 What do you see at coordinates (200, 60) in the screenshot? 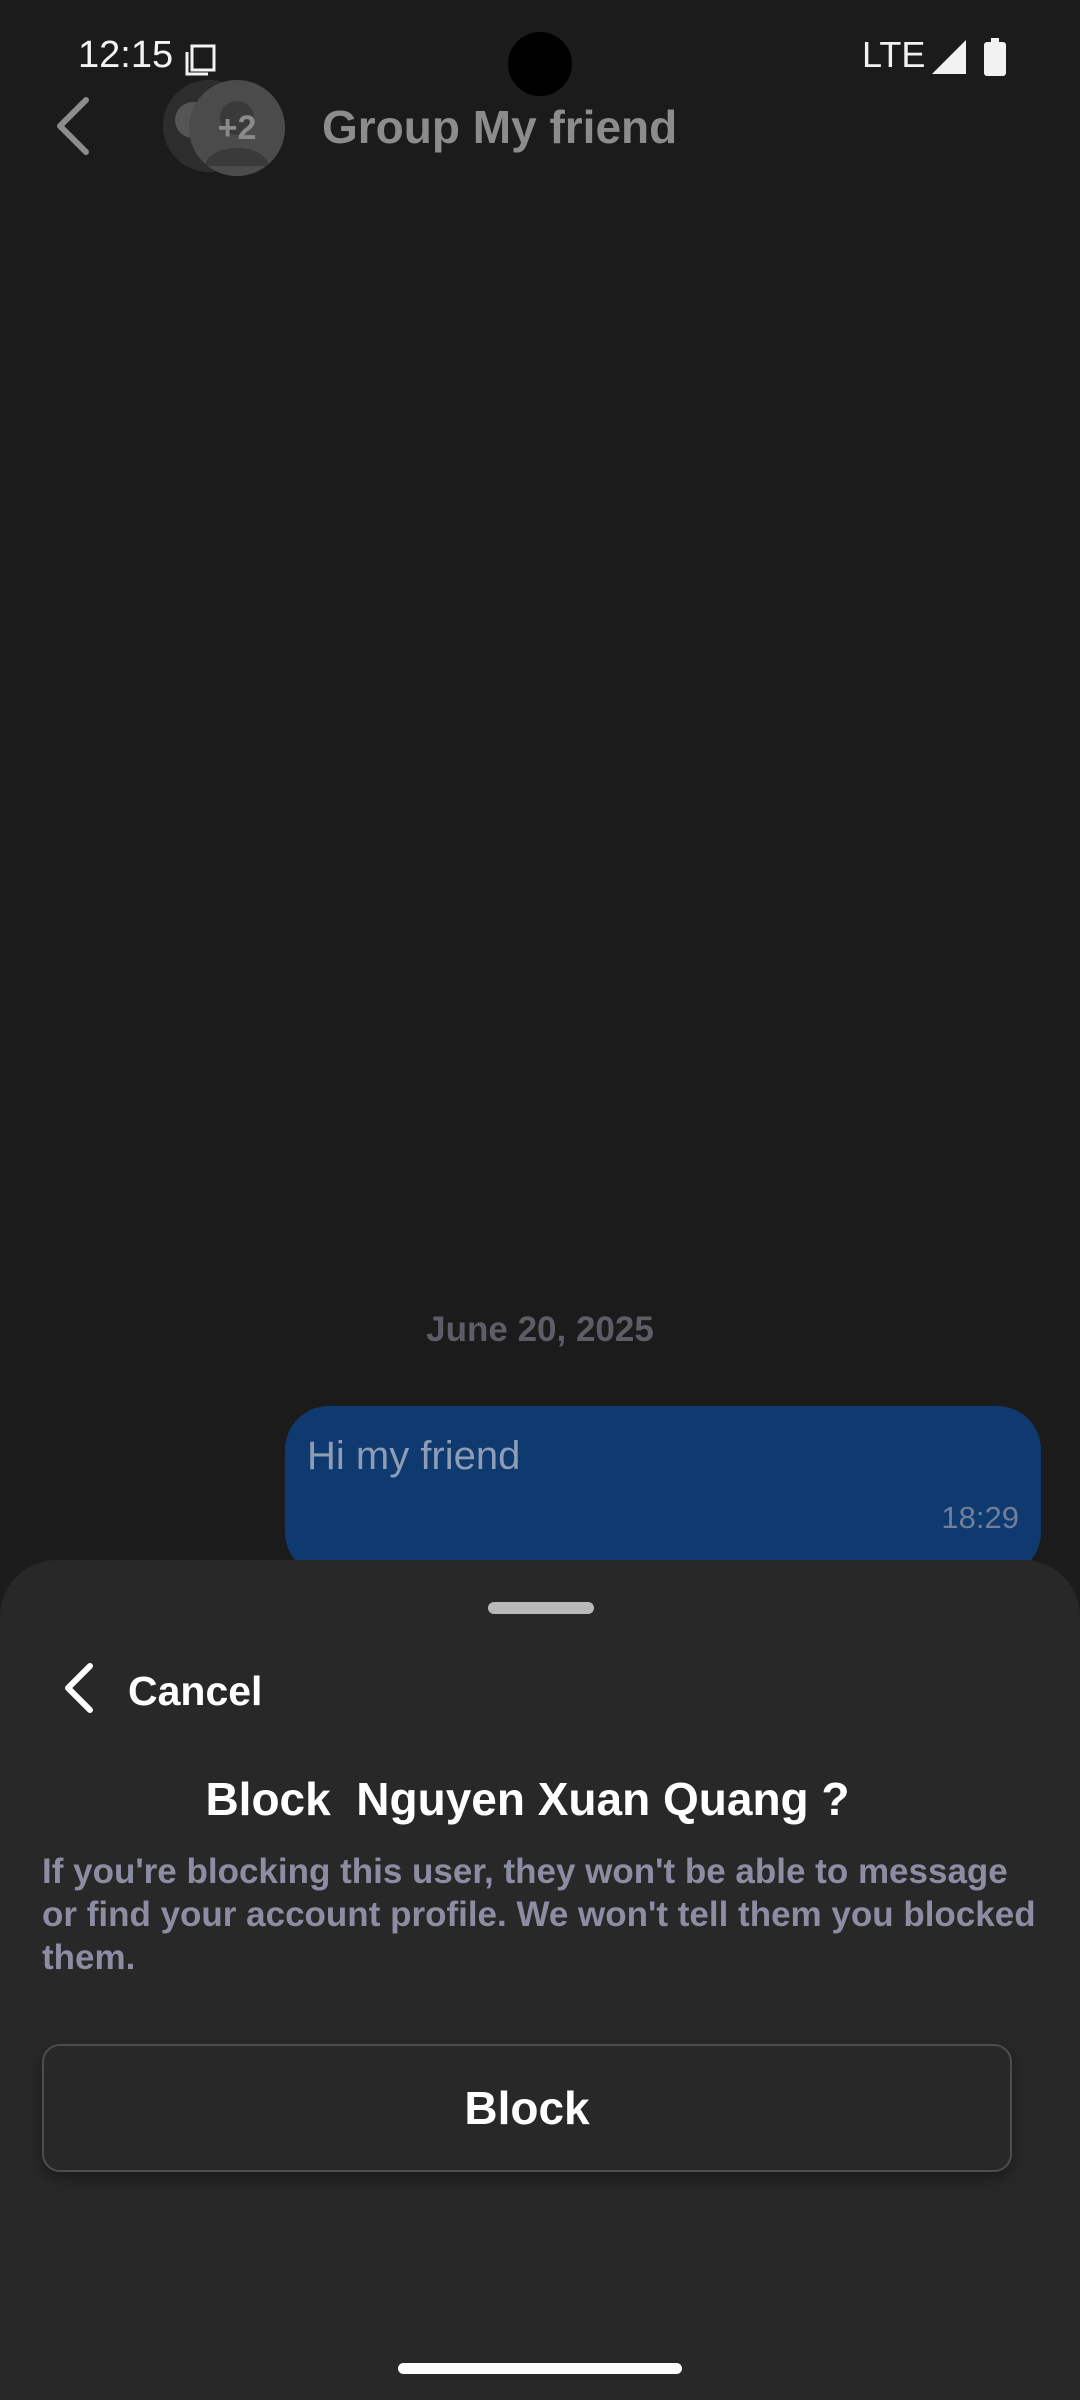
I see `screen-record-icon` at bounding box center [200, 60].